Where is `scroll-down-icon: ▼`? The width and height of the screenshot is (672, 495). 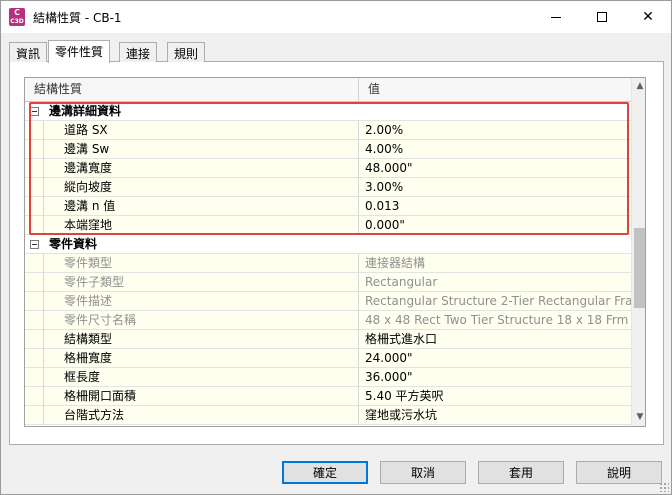 scroll-down-icon: ▼ is located at coordinates (638, 417).